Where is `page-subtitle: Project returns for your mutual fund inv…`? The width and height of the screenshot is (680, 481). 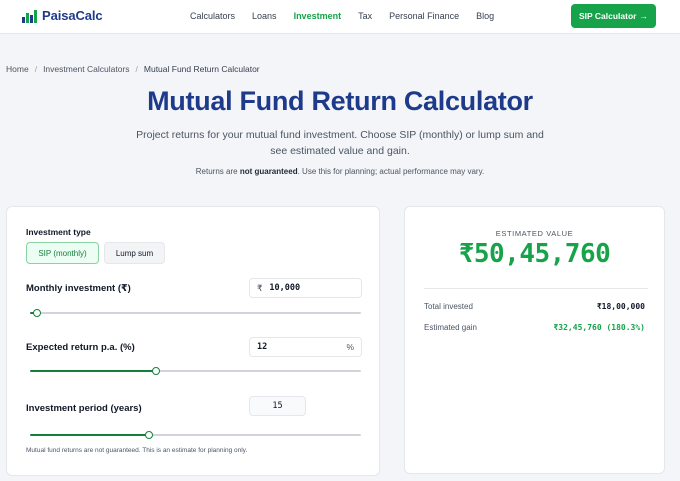 page-subtitle: Project returns for your mutual fund inv… is located at coordinates (340, 143).